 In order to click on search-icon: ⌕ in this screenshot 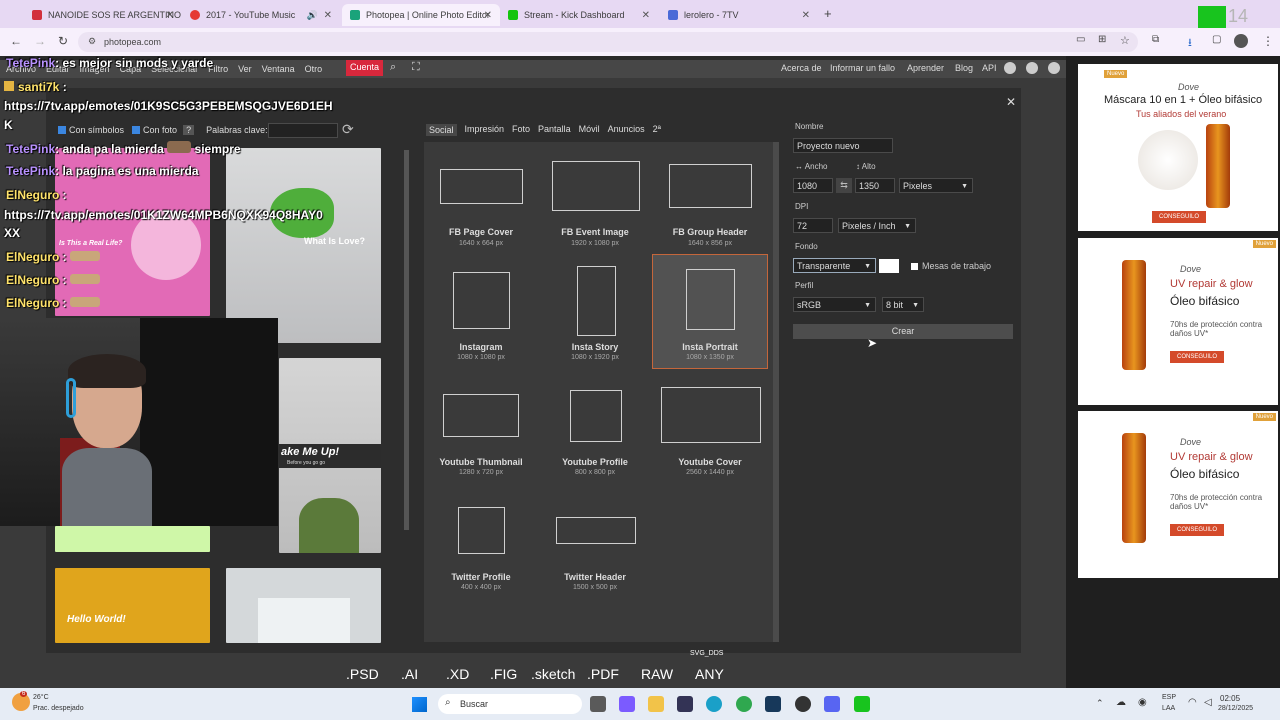, I will do `click(393, 67)`.